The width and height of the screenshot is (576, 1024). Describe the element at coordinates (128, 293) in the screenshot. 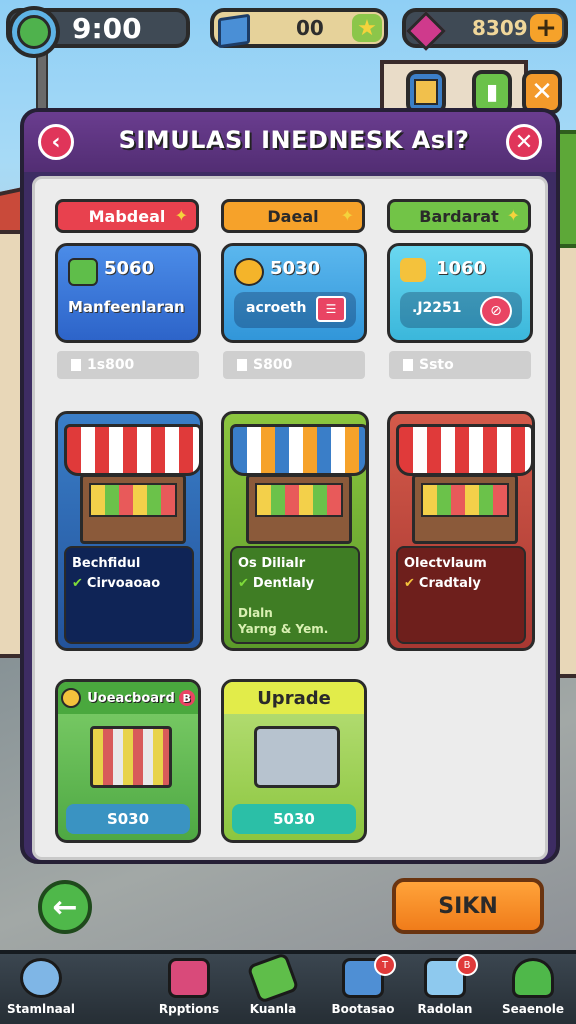

I see `stat-card-1: 5060 Manfeenlaran` at that location.